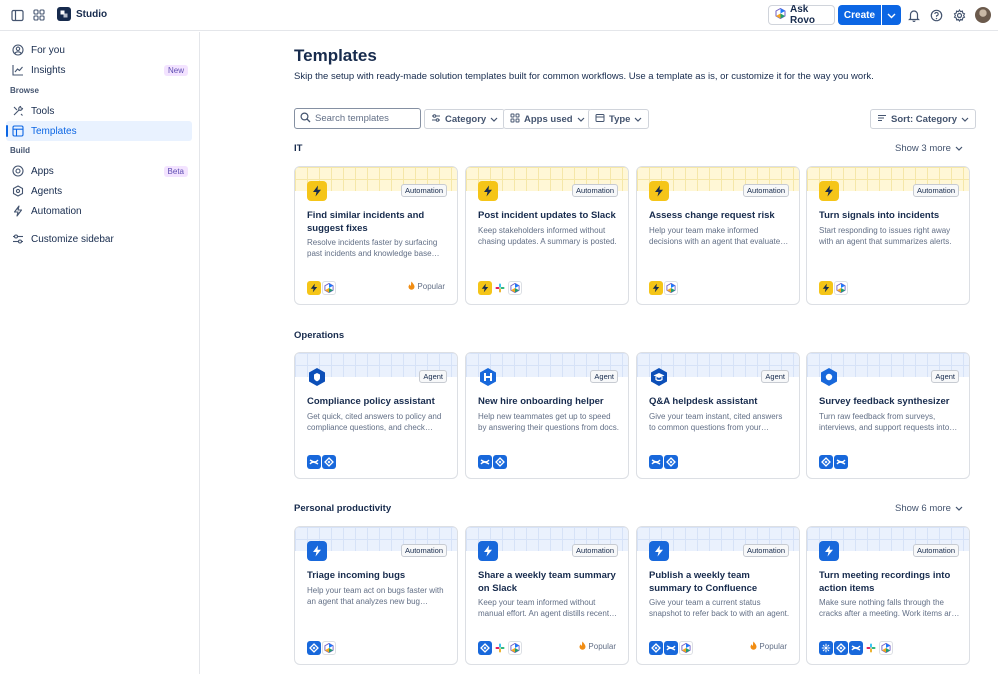 The width and height of the screenshot is (998, 674). I want to click on type-icon, so click(600, 119).